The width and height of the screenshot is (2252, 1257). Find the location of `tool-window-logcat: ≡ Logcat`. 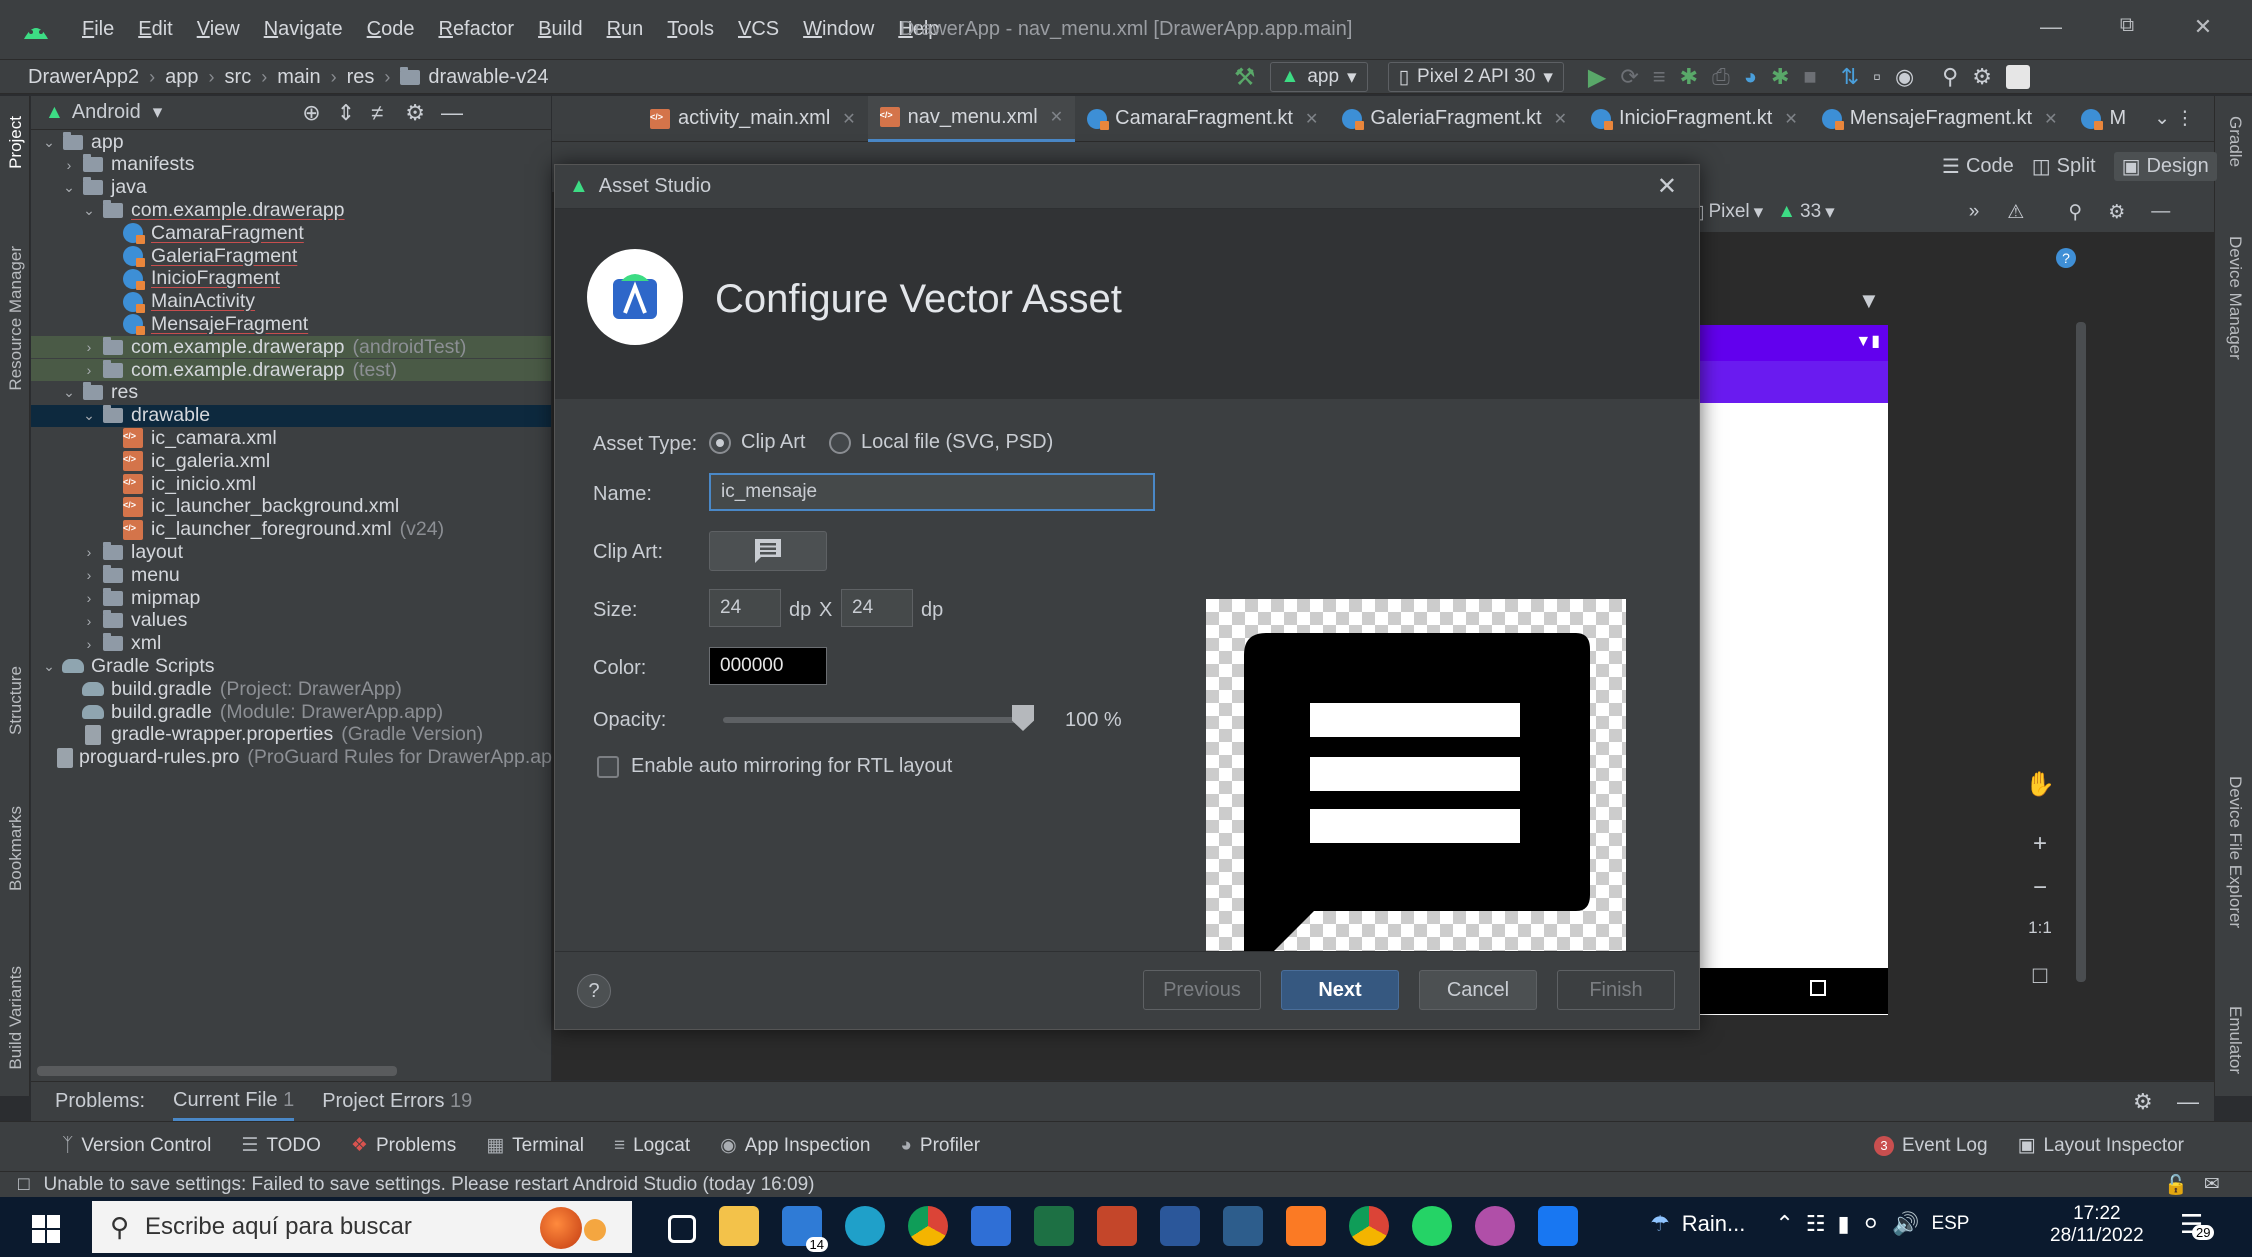

tool-window-logcat: ≡ Logcat is located at coordinates (652, 1146).